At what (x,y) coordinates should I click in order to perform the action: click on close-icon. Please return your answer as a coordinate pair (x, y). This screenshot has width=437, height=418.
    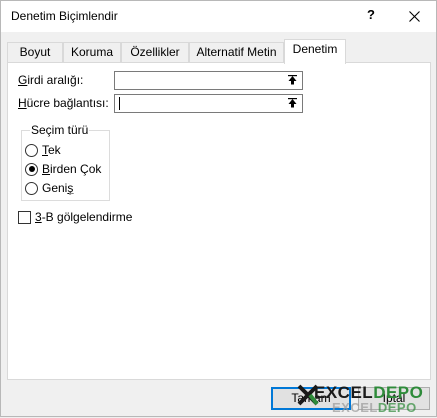
    Looking at the image, I should click on (414, 16).